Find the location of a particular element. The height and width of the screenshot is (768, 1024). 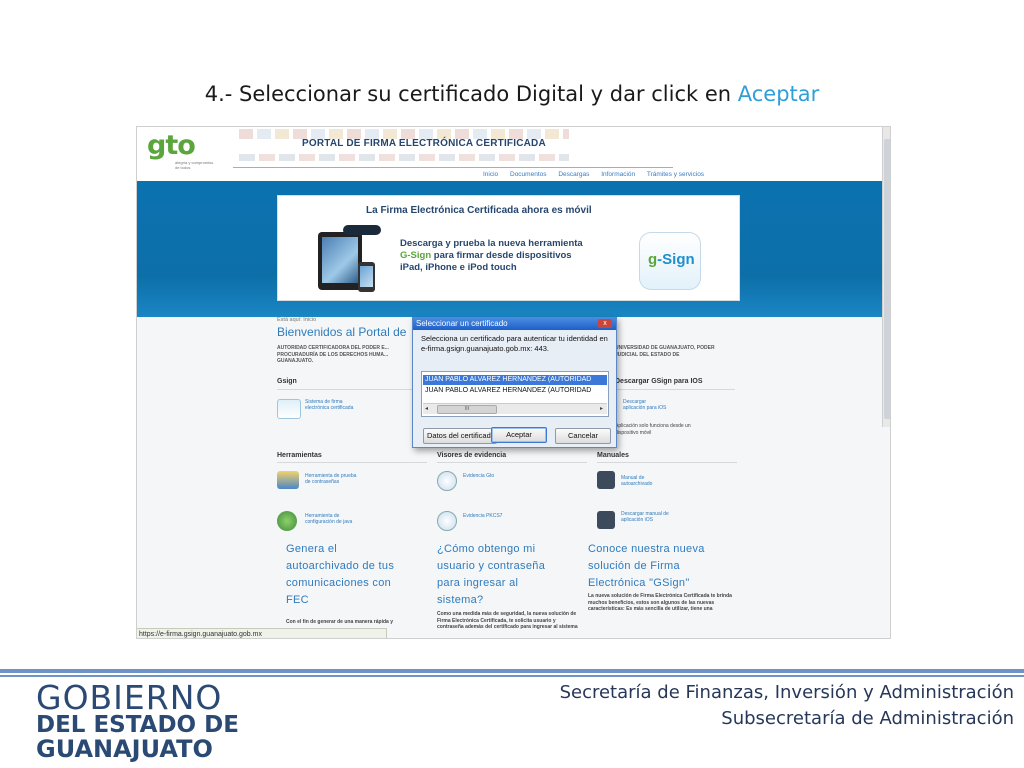

ios-item-link: Descargar aplicación para iOS is located at coordinates (645, 405).